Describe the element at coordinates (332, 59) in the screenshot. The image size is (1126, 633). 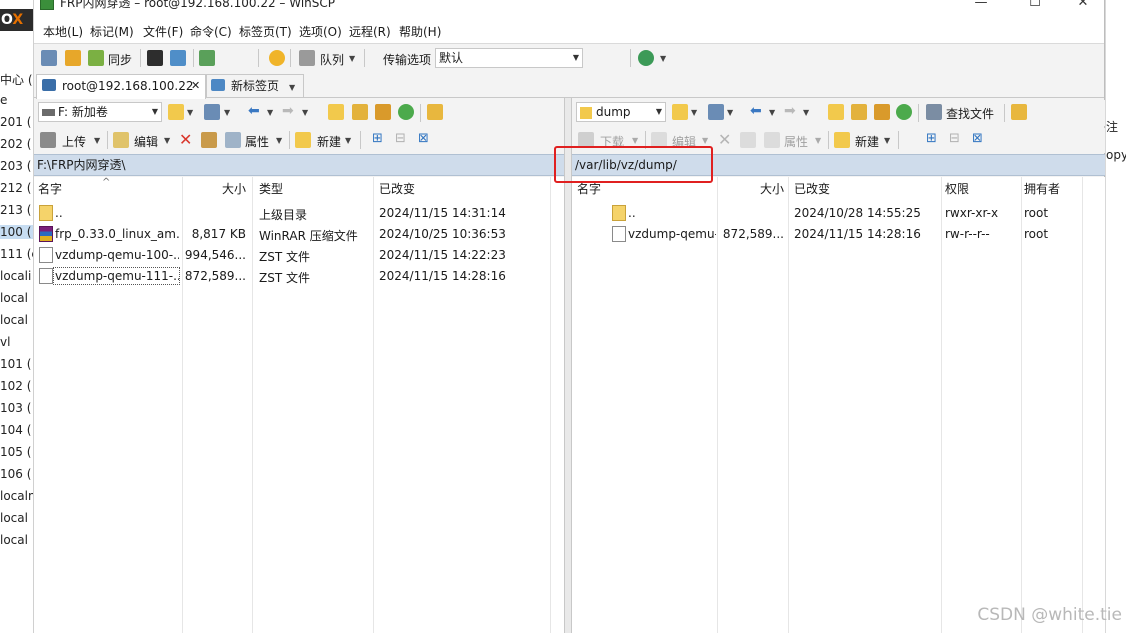
I see `queue-button: 队列` at that location.